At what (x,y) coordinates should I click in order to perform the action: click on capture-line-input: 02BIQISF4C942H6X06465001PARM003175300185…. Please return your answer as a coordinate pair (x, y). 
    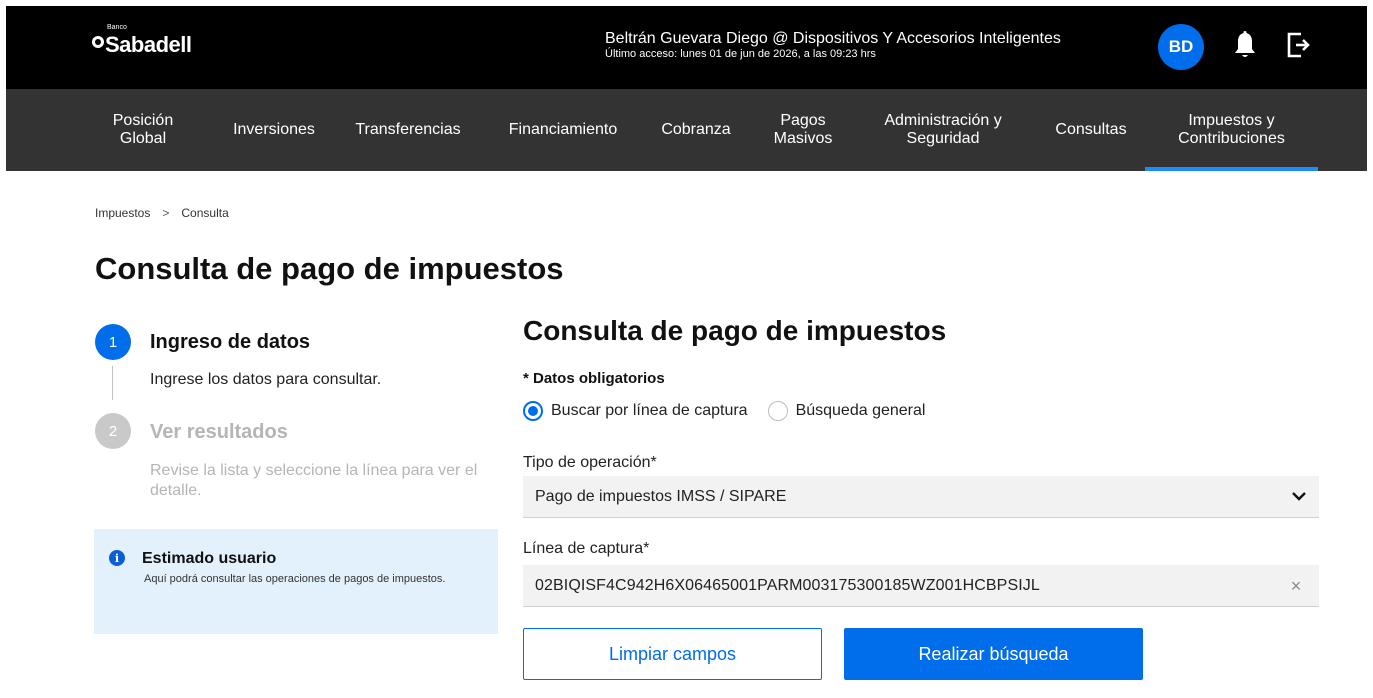
    Looking at the image, I should click on (921, 586).